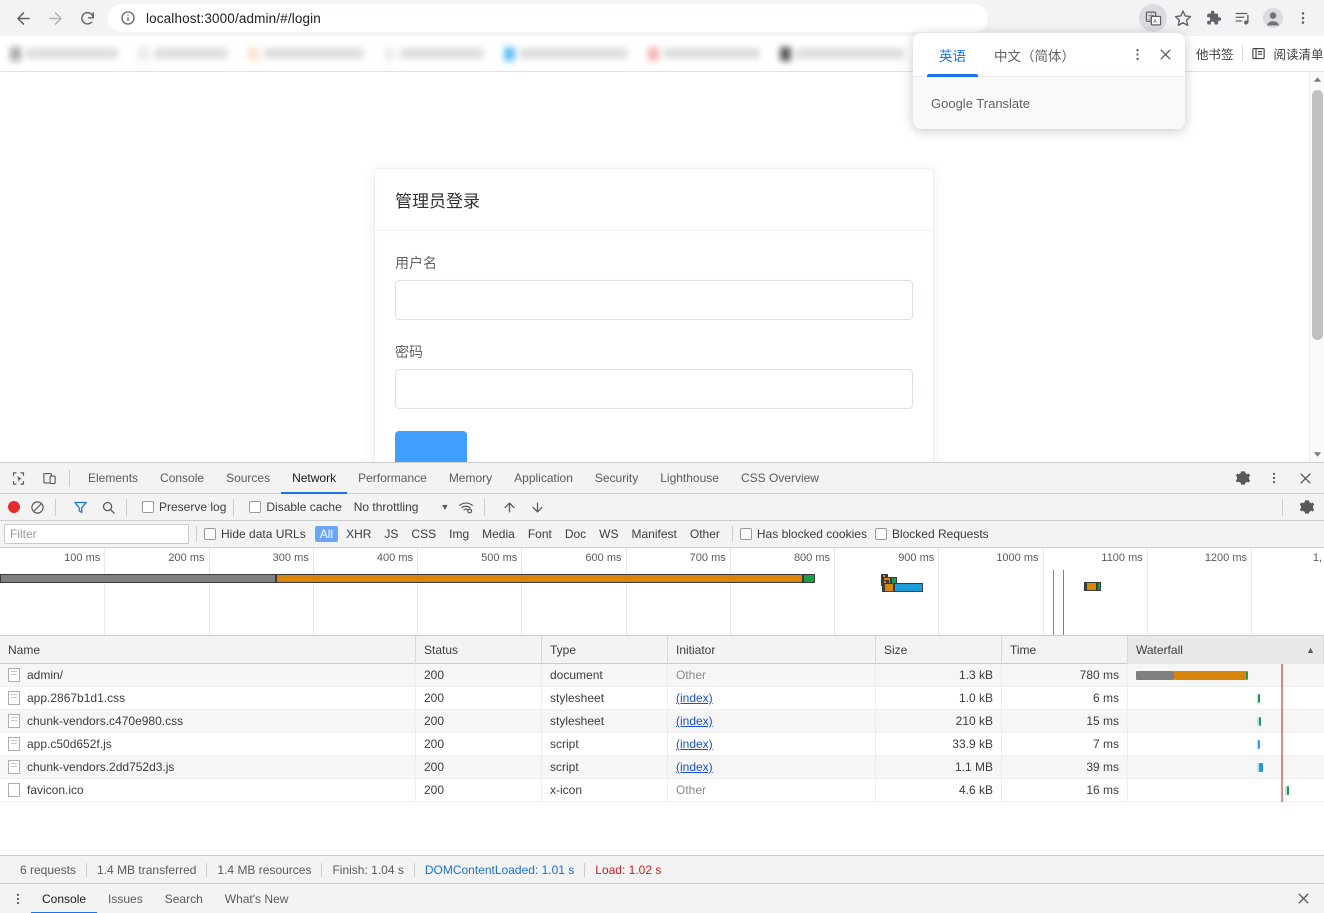 Image resolution: width=1324 pixels, height=913 pixels. I want to click on record-button, so click(14, 507).